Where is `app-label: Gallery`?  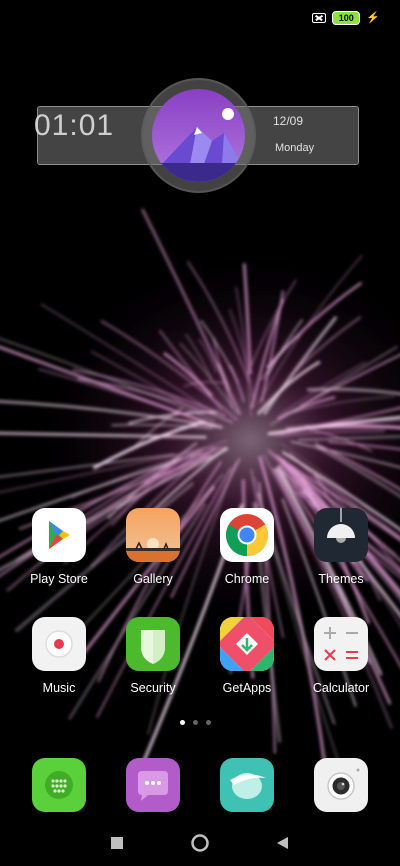
app-label: Gallery is located at coordinates (153, 579).